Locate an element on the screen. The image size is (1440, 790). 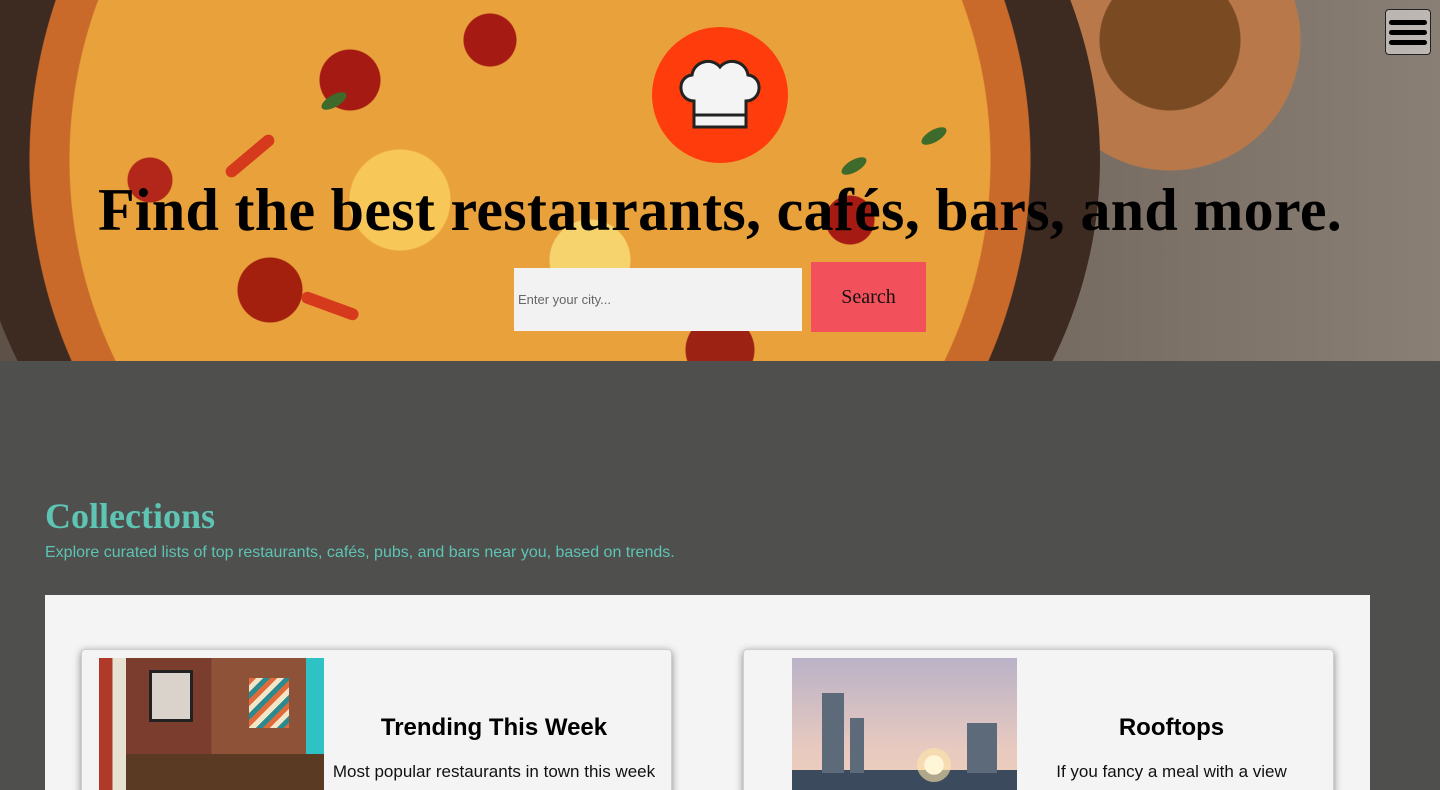
sun-shape is located at coordinates (934, 765).